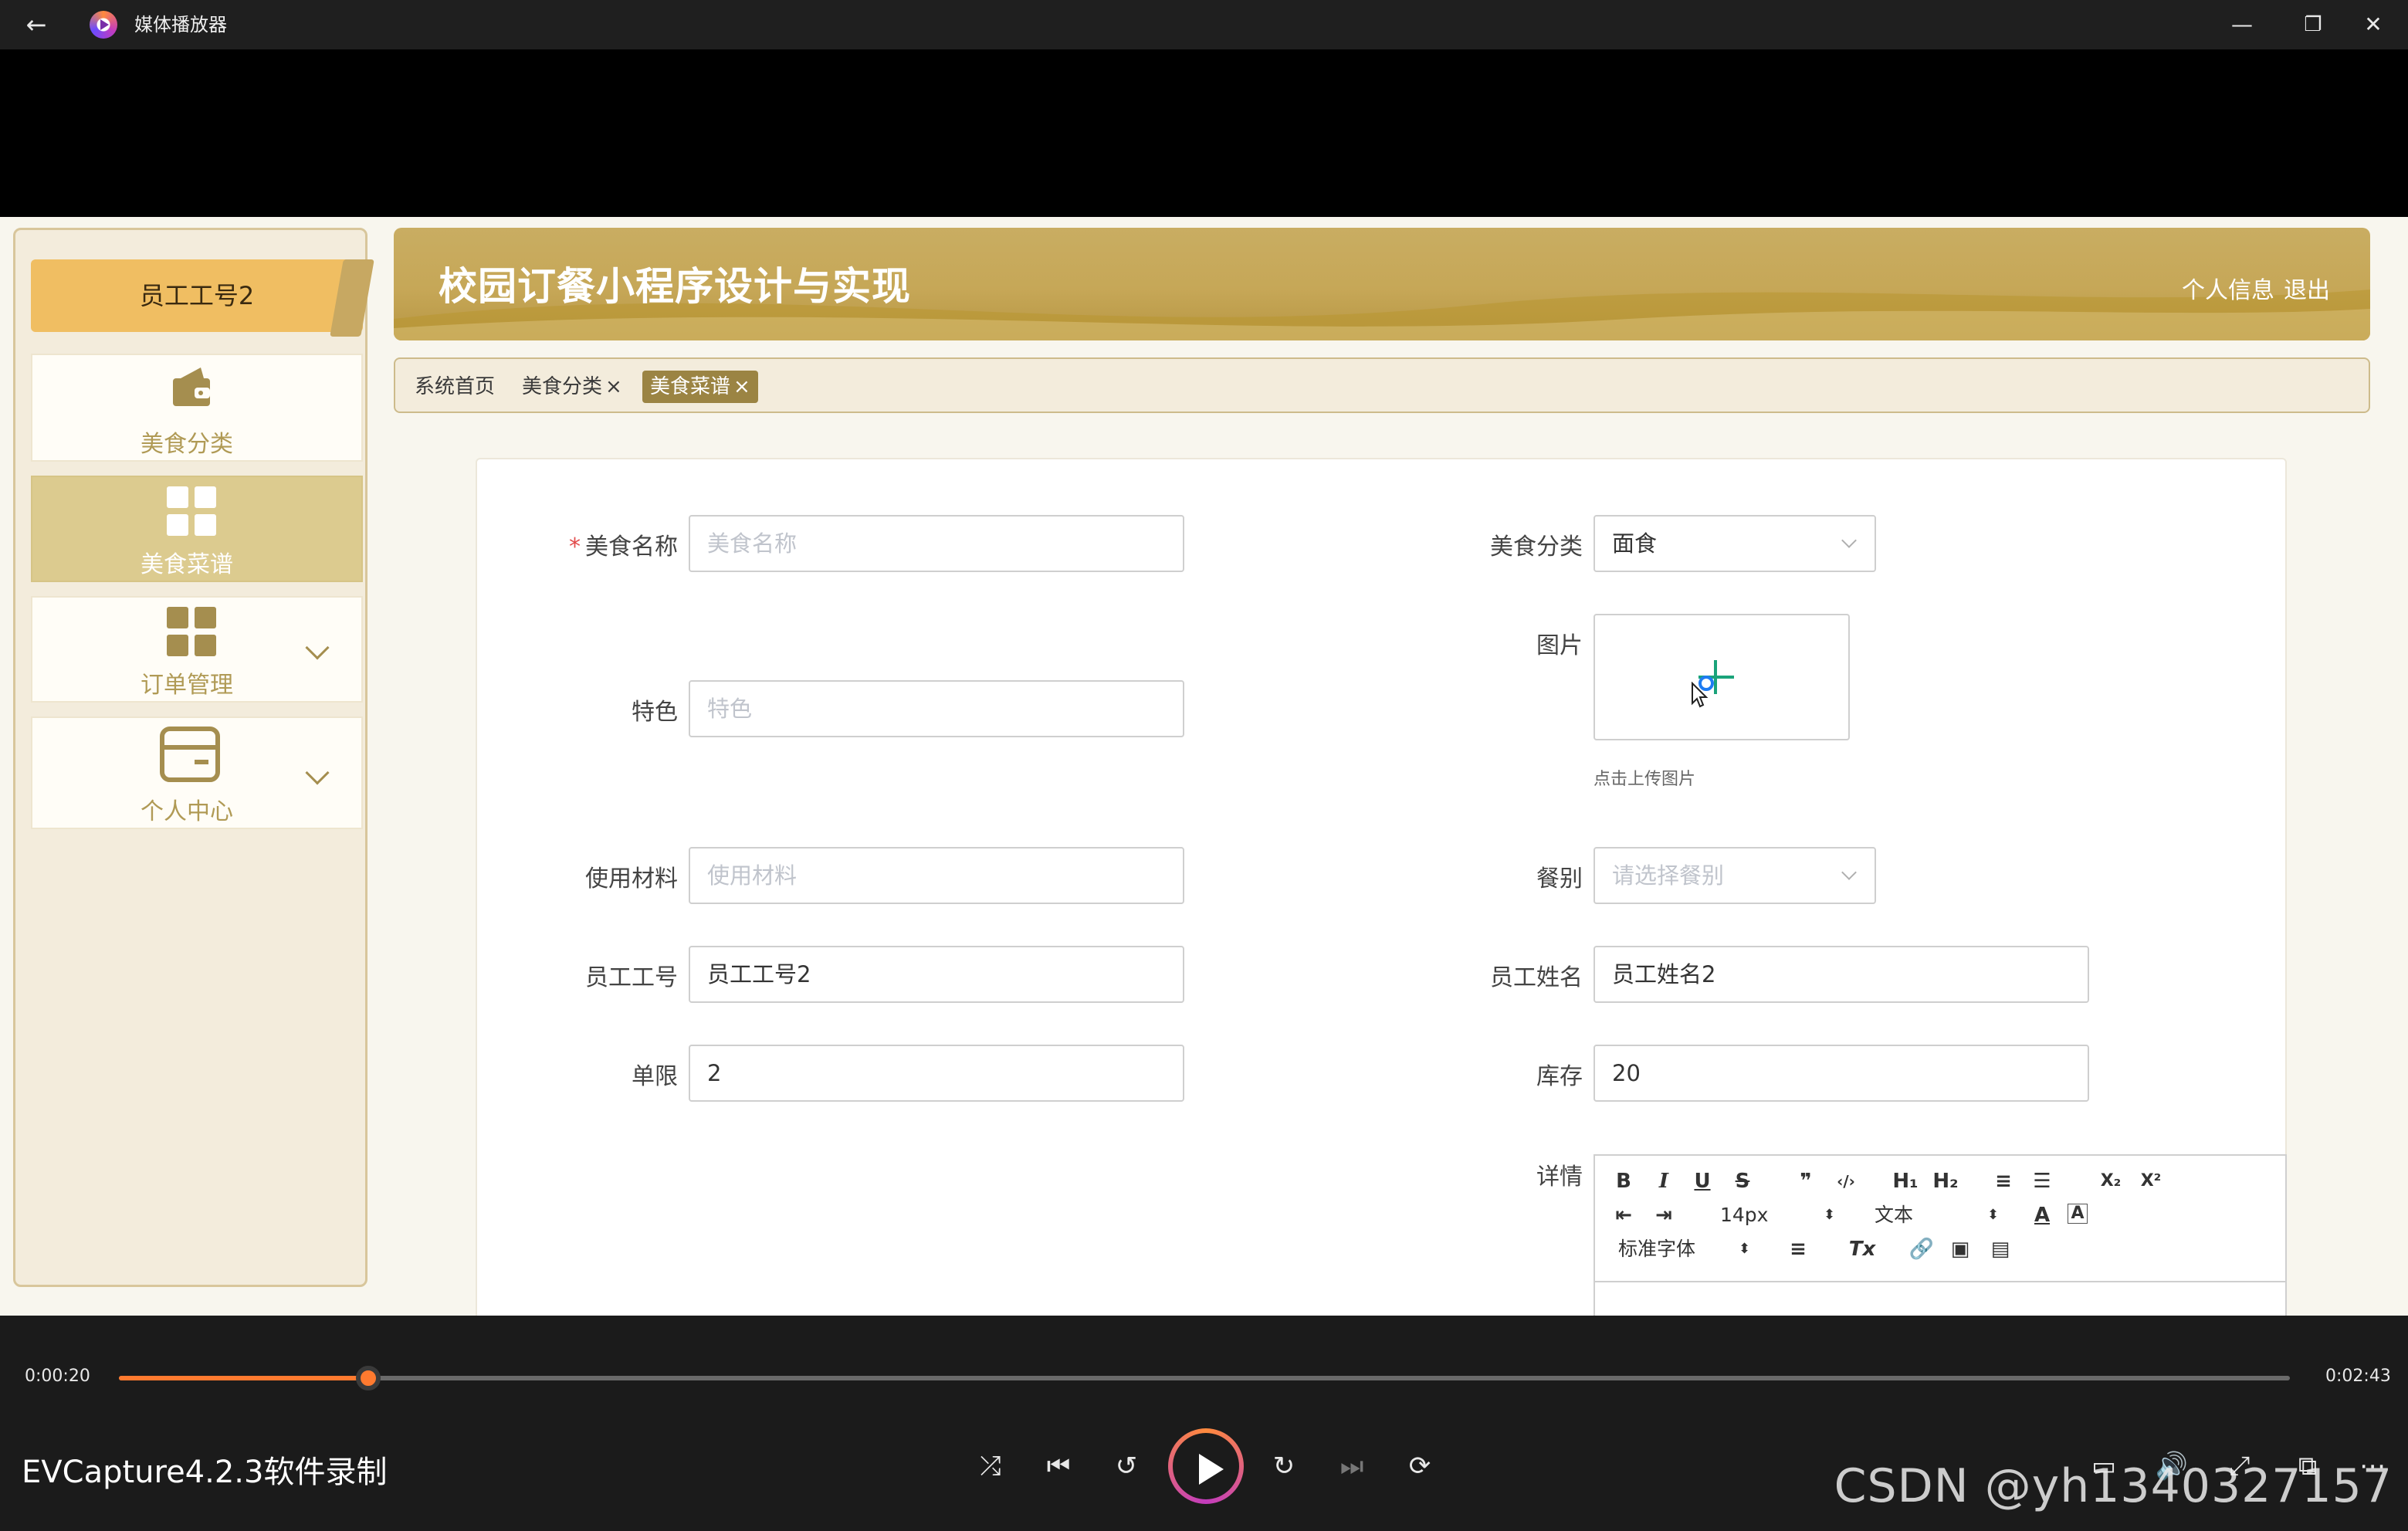 The image size is (2408, 1531). What do you see at coordinates (1846, 1181) in the screenshot?
I see `code-button: ‹/›` at bounding box center [1846, 1181].